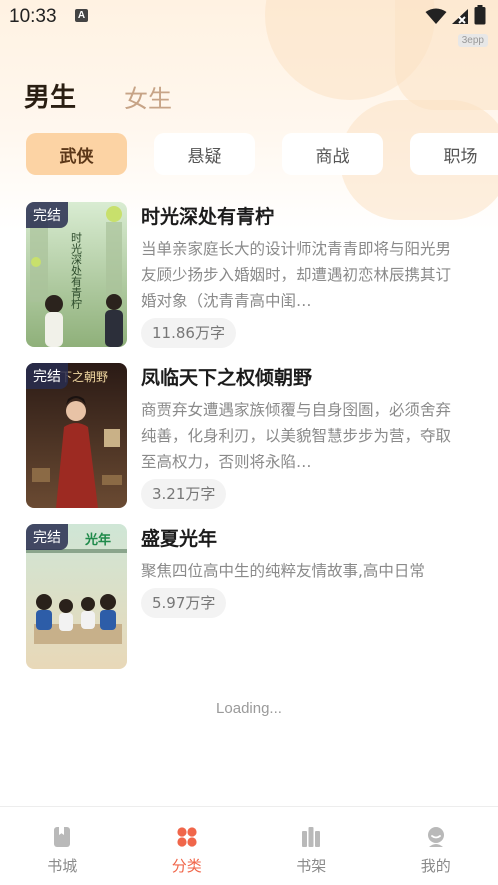 The height and width of the screenshot is (885, 498). Describe the element at coordinates (472, 40) in the screenshot. I see `corner-badge: 3epp` at that location.